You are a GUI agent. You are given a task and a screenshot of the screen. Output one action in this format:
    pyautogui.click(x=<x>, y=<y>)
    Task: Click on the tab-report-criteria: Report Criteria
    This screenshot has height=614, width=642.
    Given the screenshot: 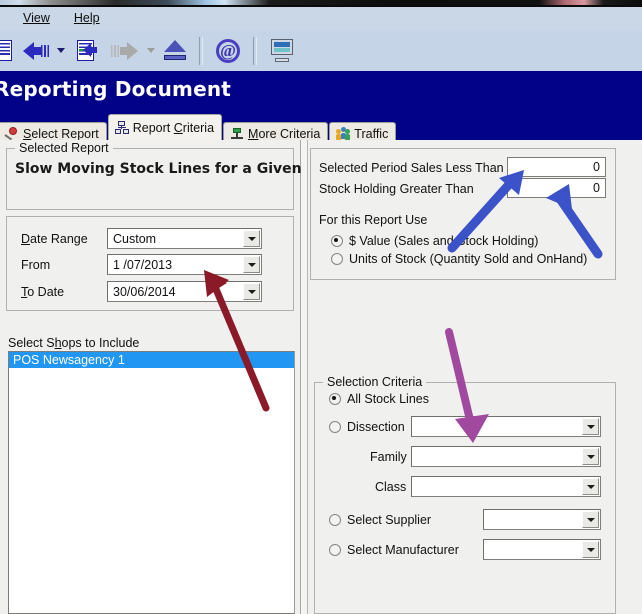 What is the action you would take?
    pyautogui.click(x=165, y=127)
    